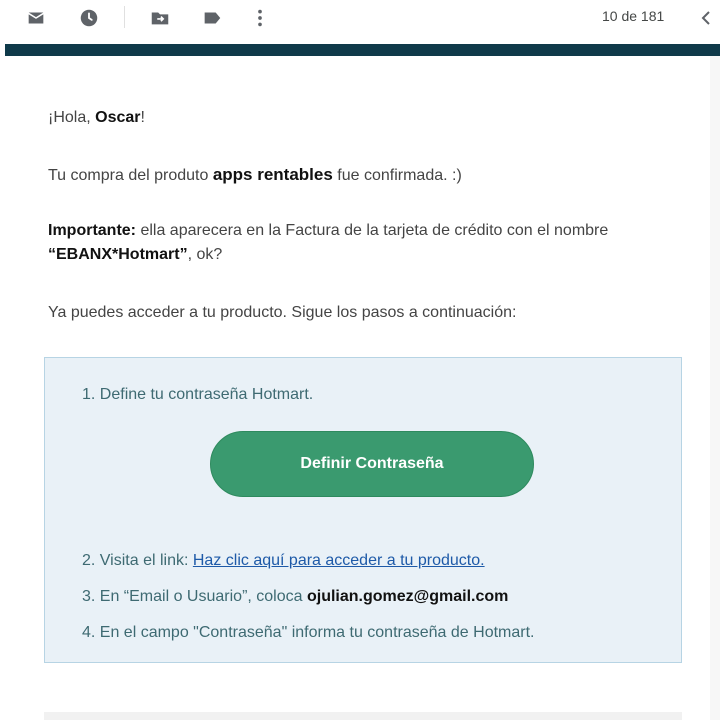 This screenshot has width=720, height=720. Describe the element at coordinates (212, 18) in the screenshot. I see `label-icon` at that location.